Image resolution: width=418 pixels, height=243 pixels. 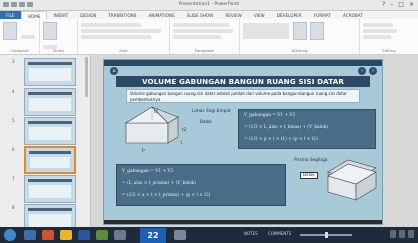 I want to click on group-label: Font, so click(x=123, y=50).